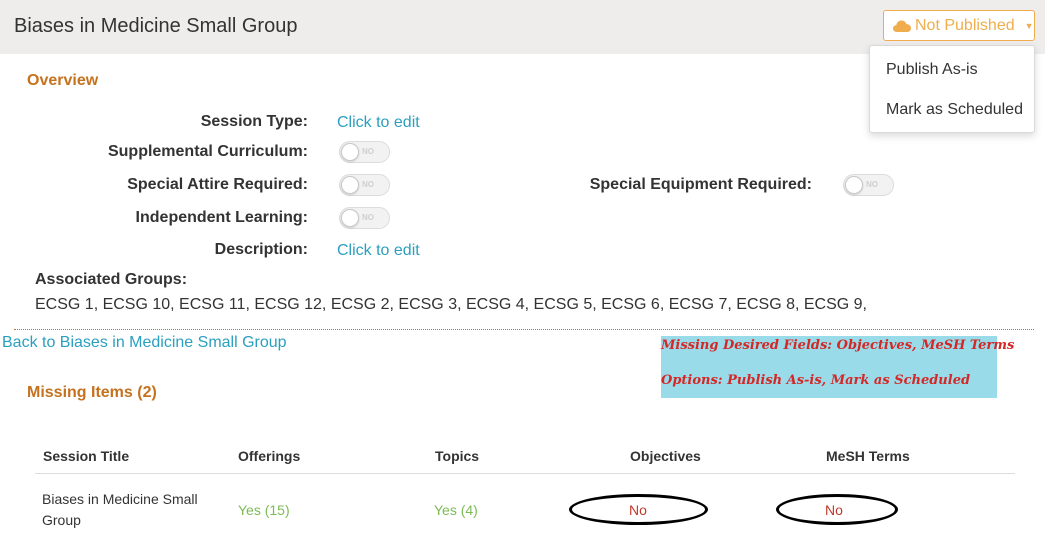  What do you see at coordinates (954, 110) in the screenshot?
I see `menu-item-mark-as-scheduled: Mark as Scheduled` at bounding box center [954, 110].